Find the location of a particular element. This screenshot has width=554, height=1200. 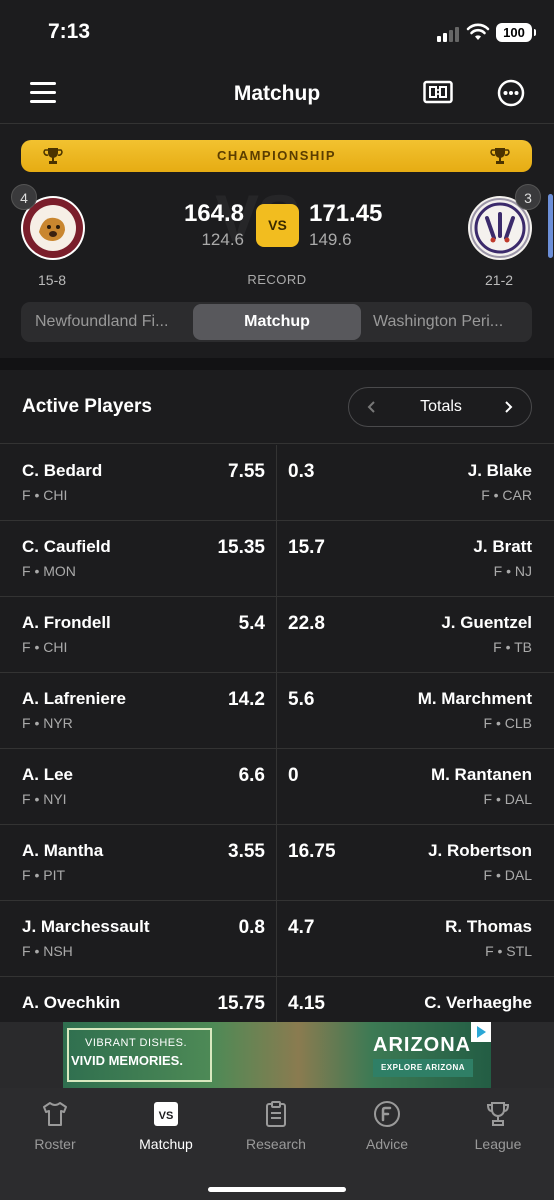

left-player-position: F • NYI is located at coordinates (44, 799).